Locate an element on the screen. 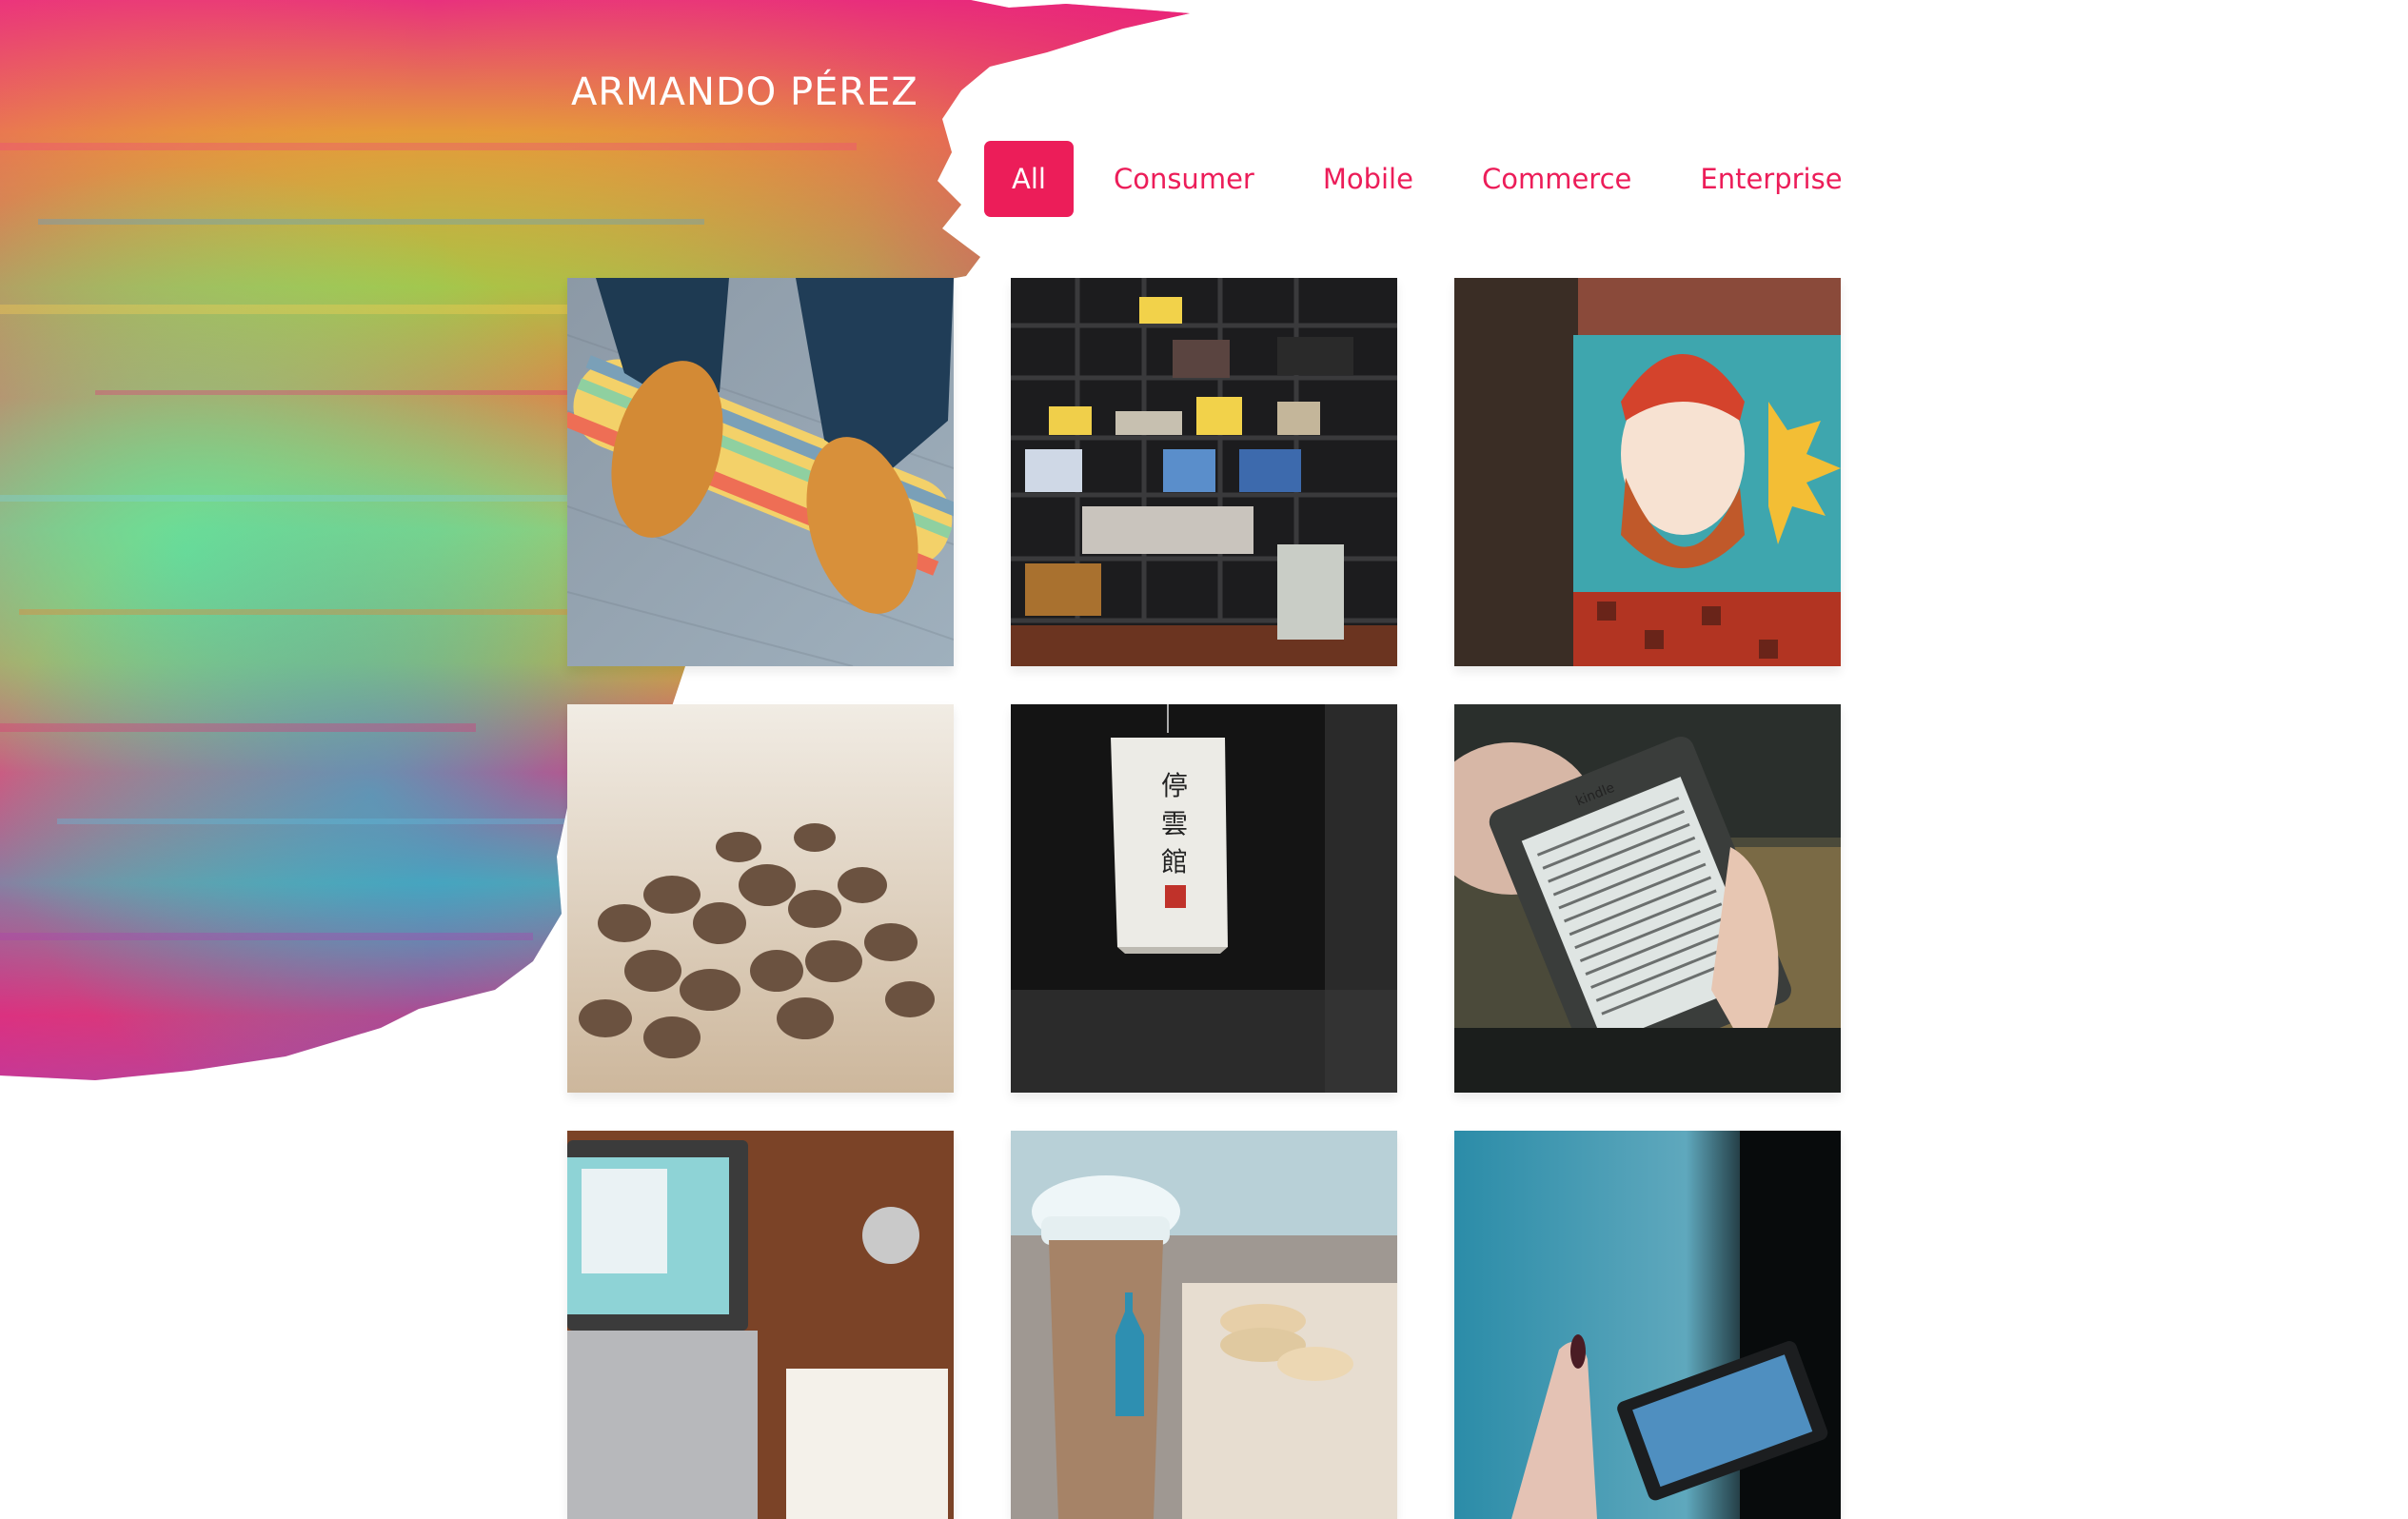  filter-commerce-button: Commerce is located at coordinates (1556, 179).